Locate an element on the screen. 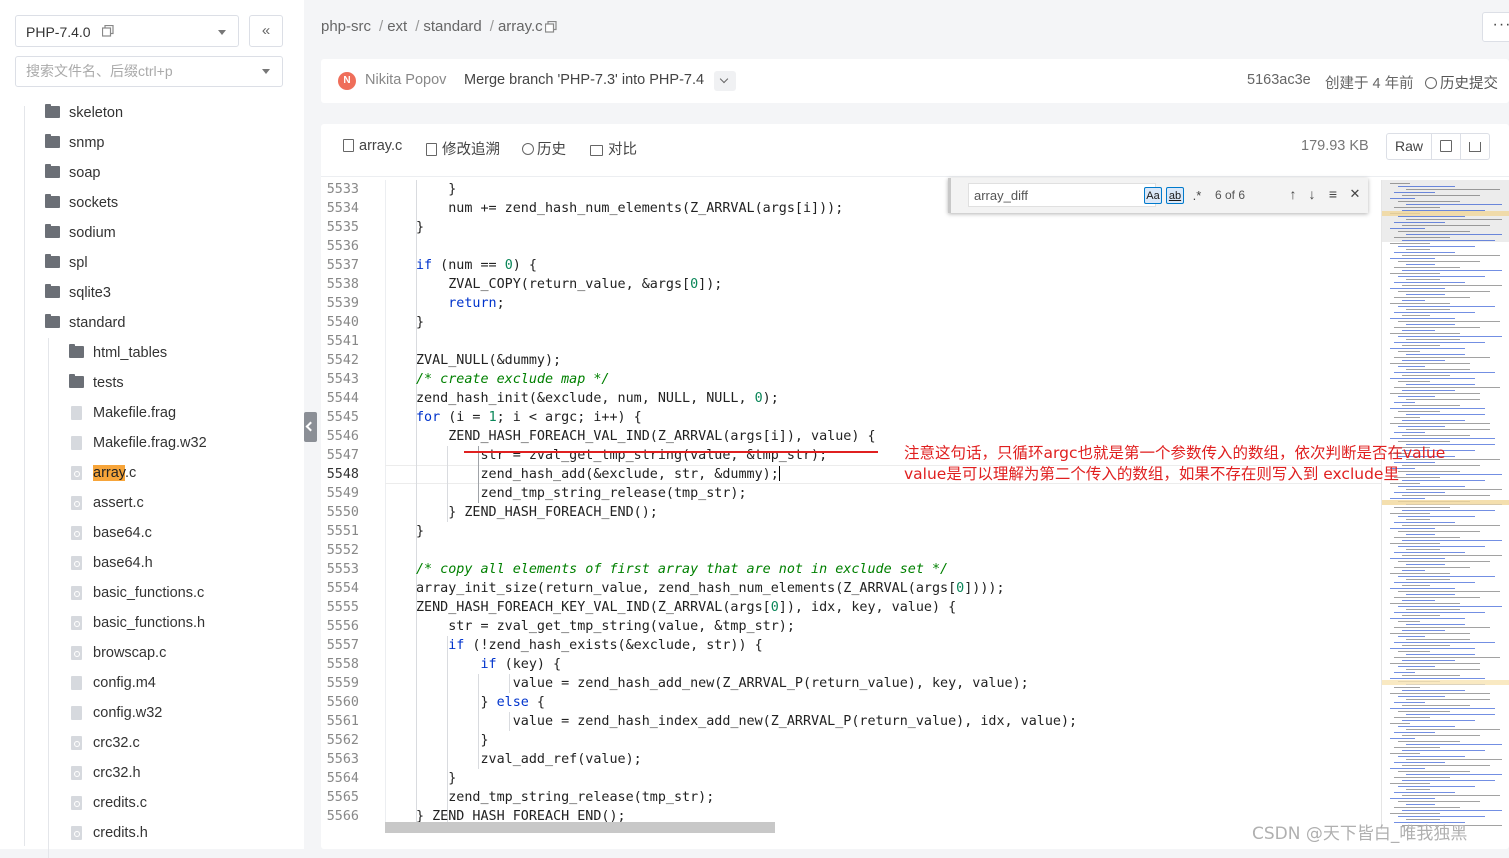 The image size is (1509, 858). avatar: N is located at coordinates (347, 81).